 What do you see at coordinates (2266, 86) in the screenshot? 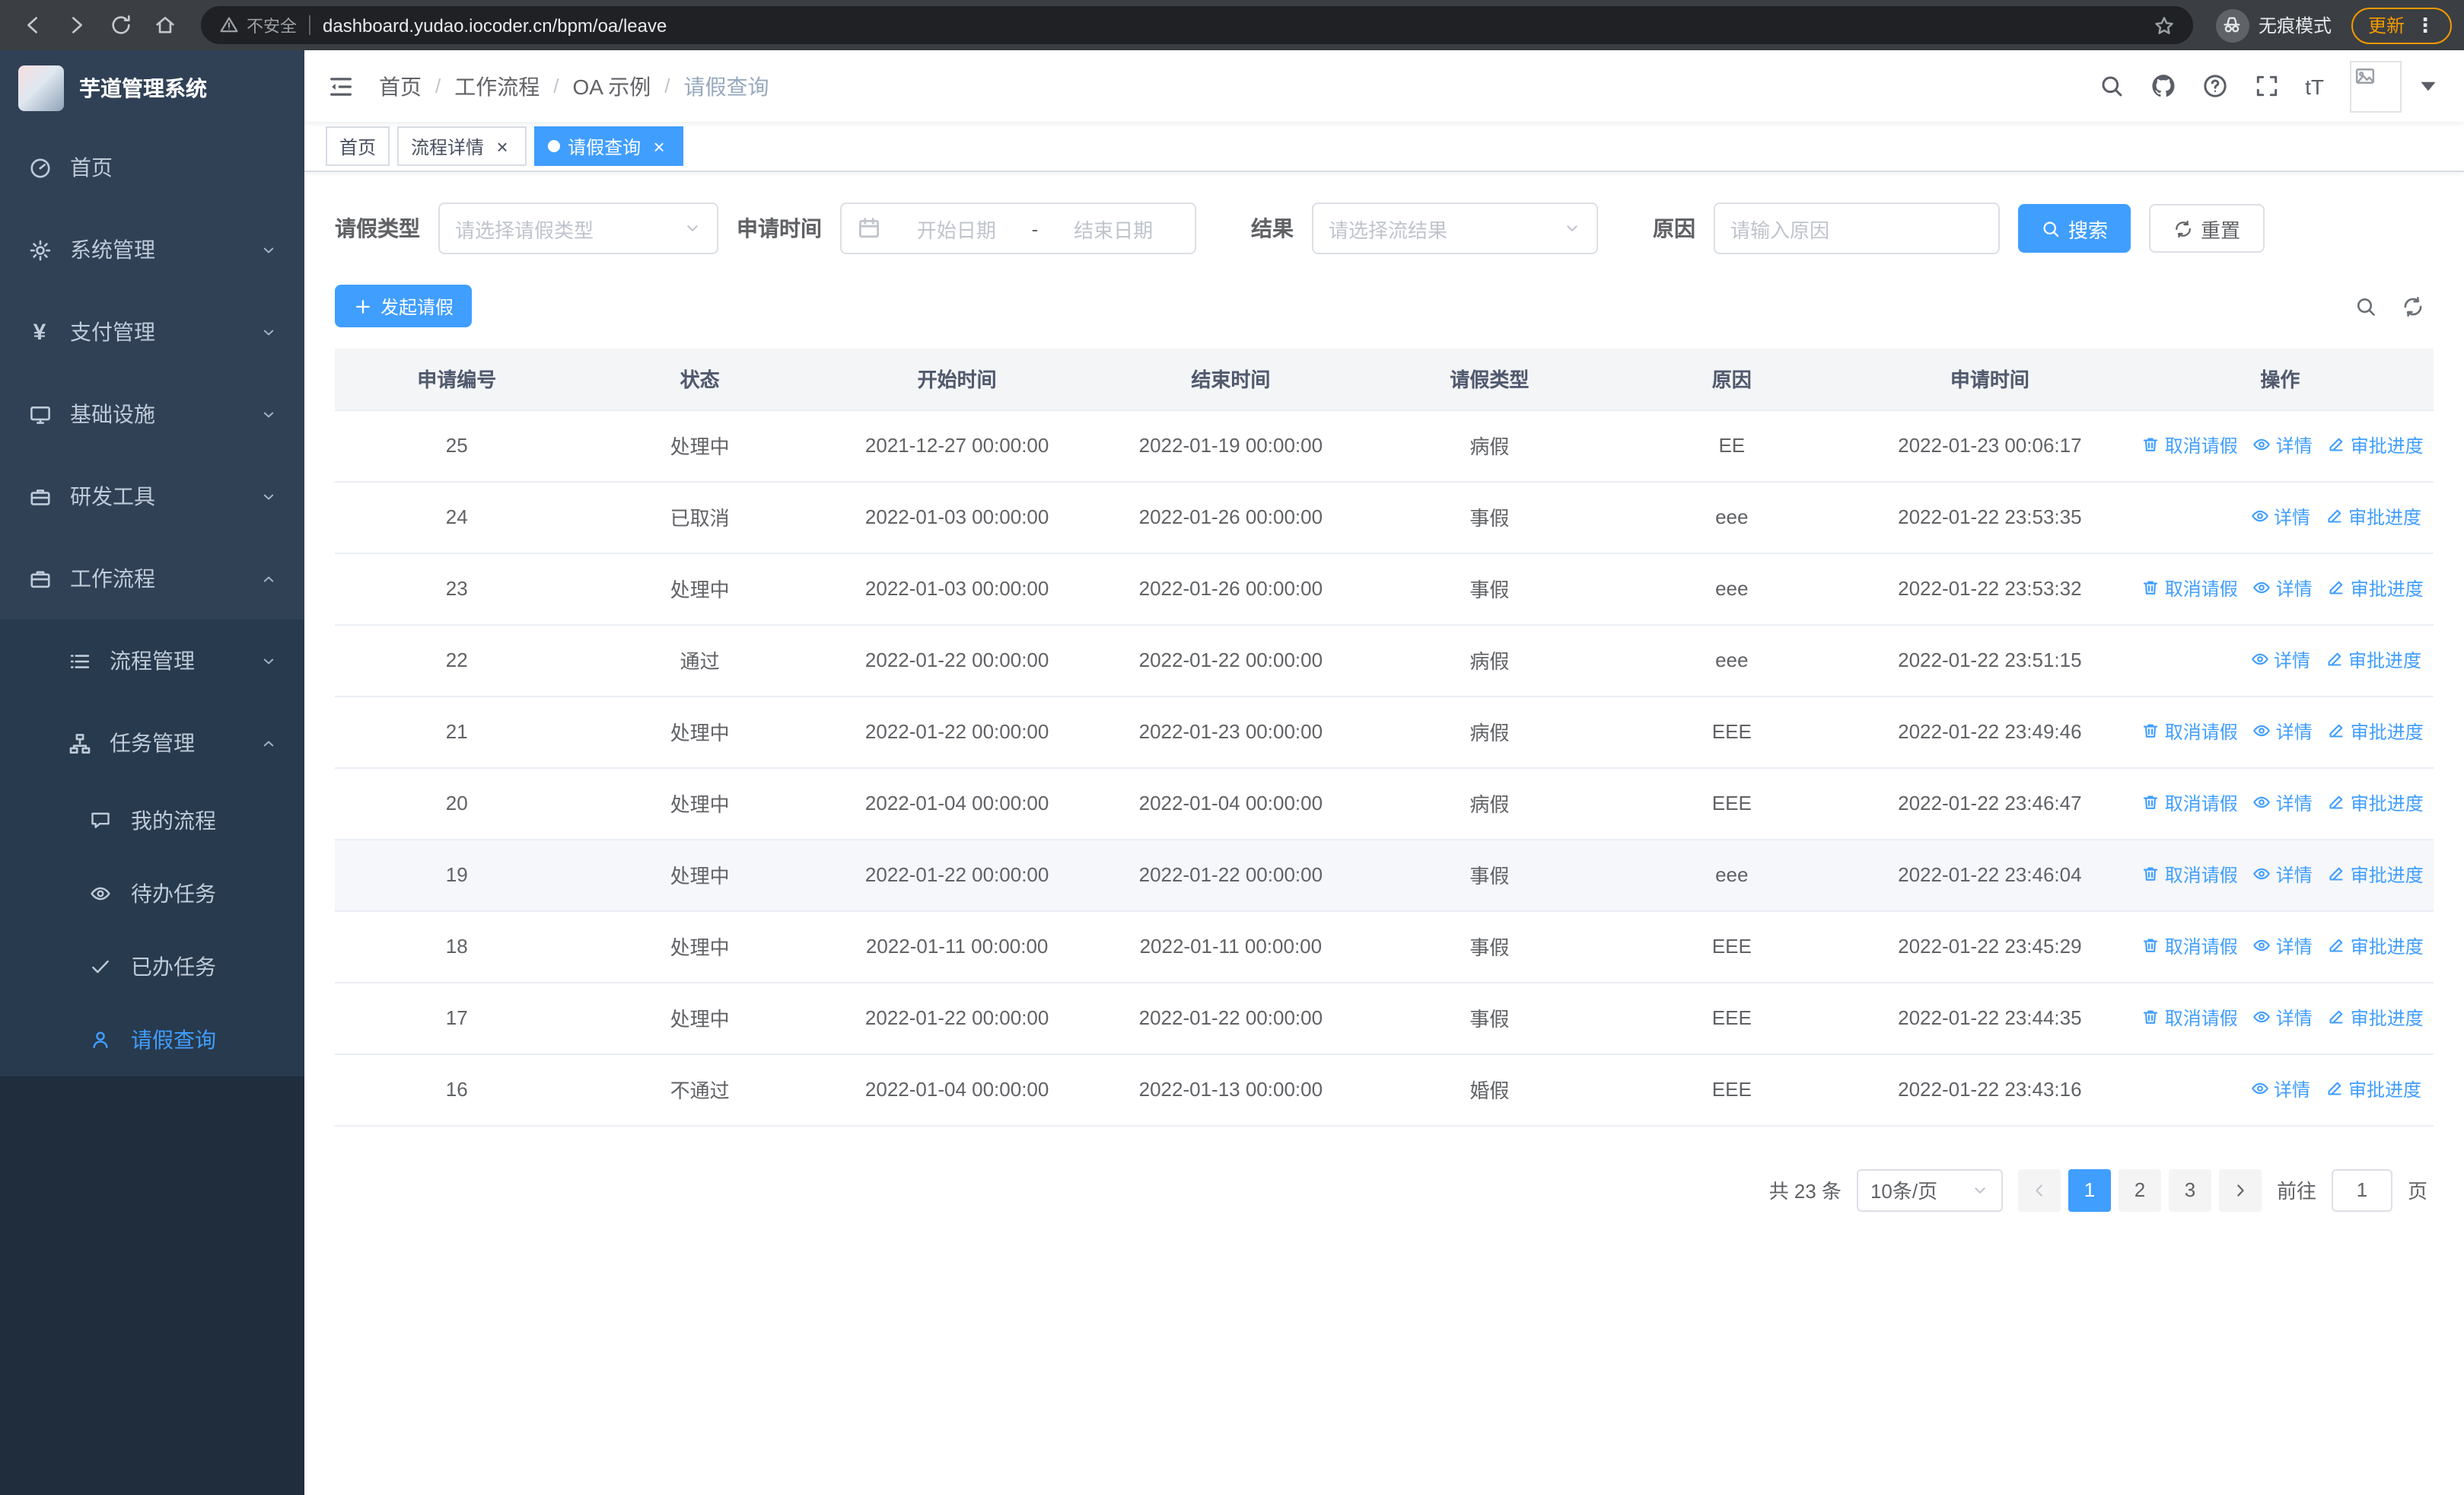
I see `fullscreen-icon` at bounding box center [2266, 86].